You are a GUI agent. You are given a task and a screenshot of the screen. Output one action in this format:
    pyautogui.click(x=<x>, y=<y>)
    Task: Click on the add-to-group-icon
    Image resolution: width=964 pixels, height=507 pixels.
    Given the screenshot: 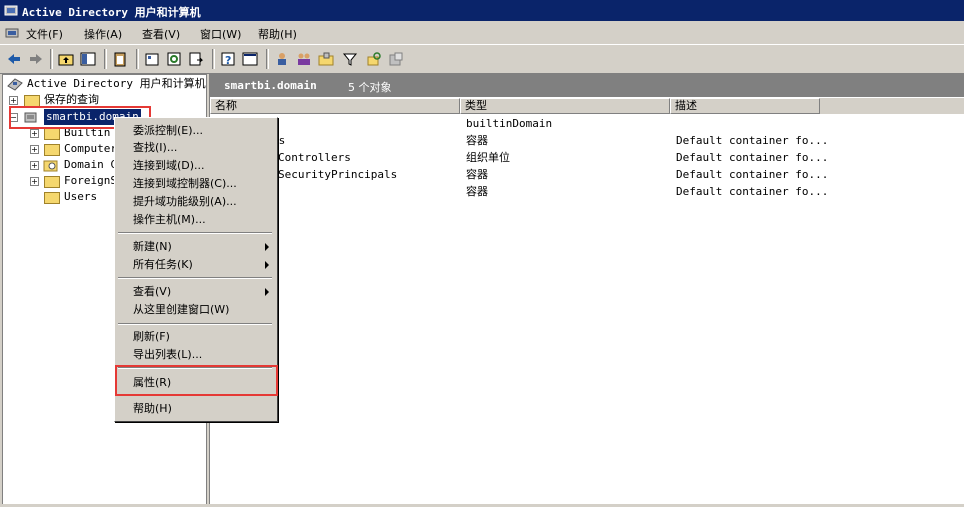 What is the action you would take?
    pyautogui.click(x=396, y=59)
    